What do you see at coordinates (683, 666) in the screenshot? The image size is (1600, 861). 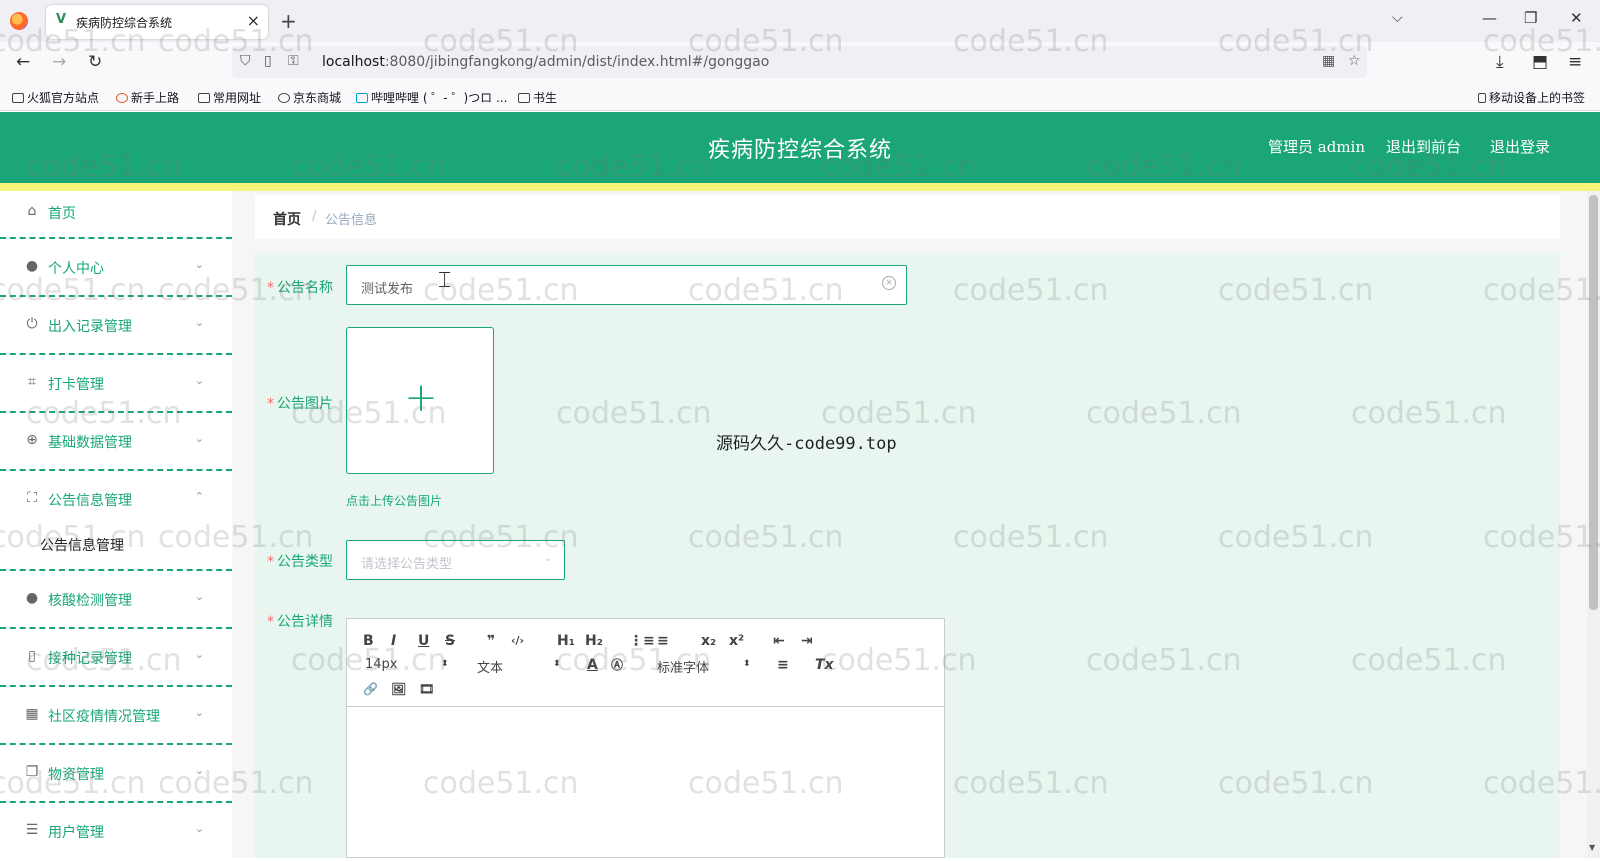 I see `font-family-select: 标准字体` at bounding box center [683, 666].